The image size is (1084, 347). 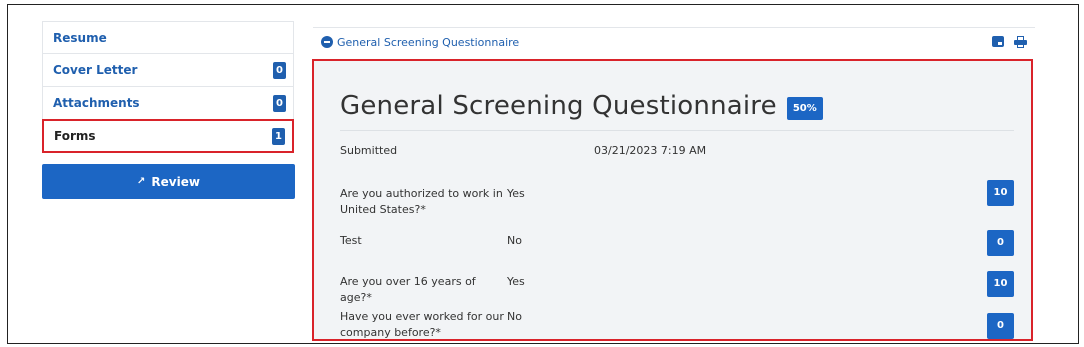 I want to click on collapse-icon, so click(x=327, y=42).